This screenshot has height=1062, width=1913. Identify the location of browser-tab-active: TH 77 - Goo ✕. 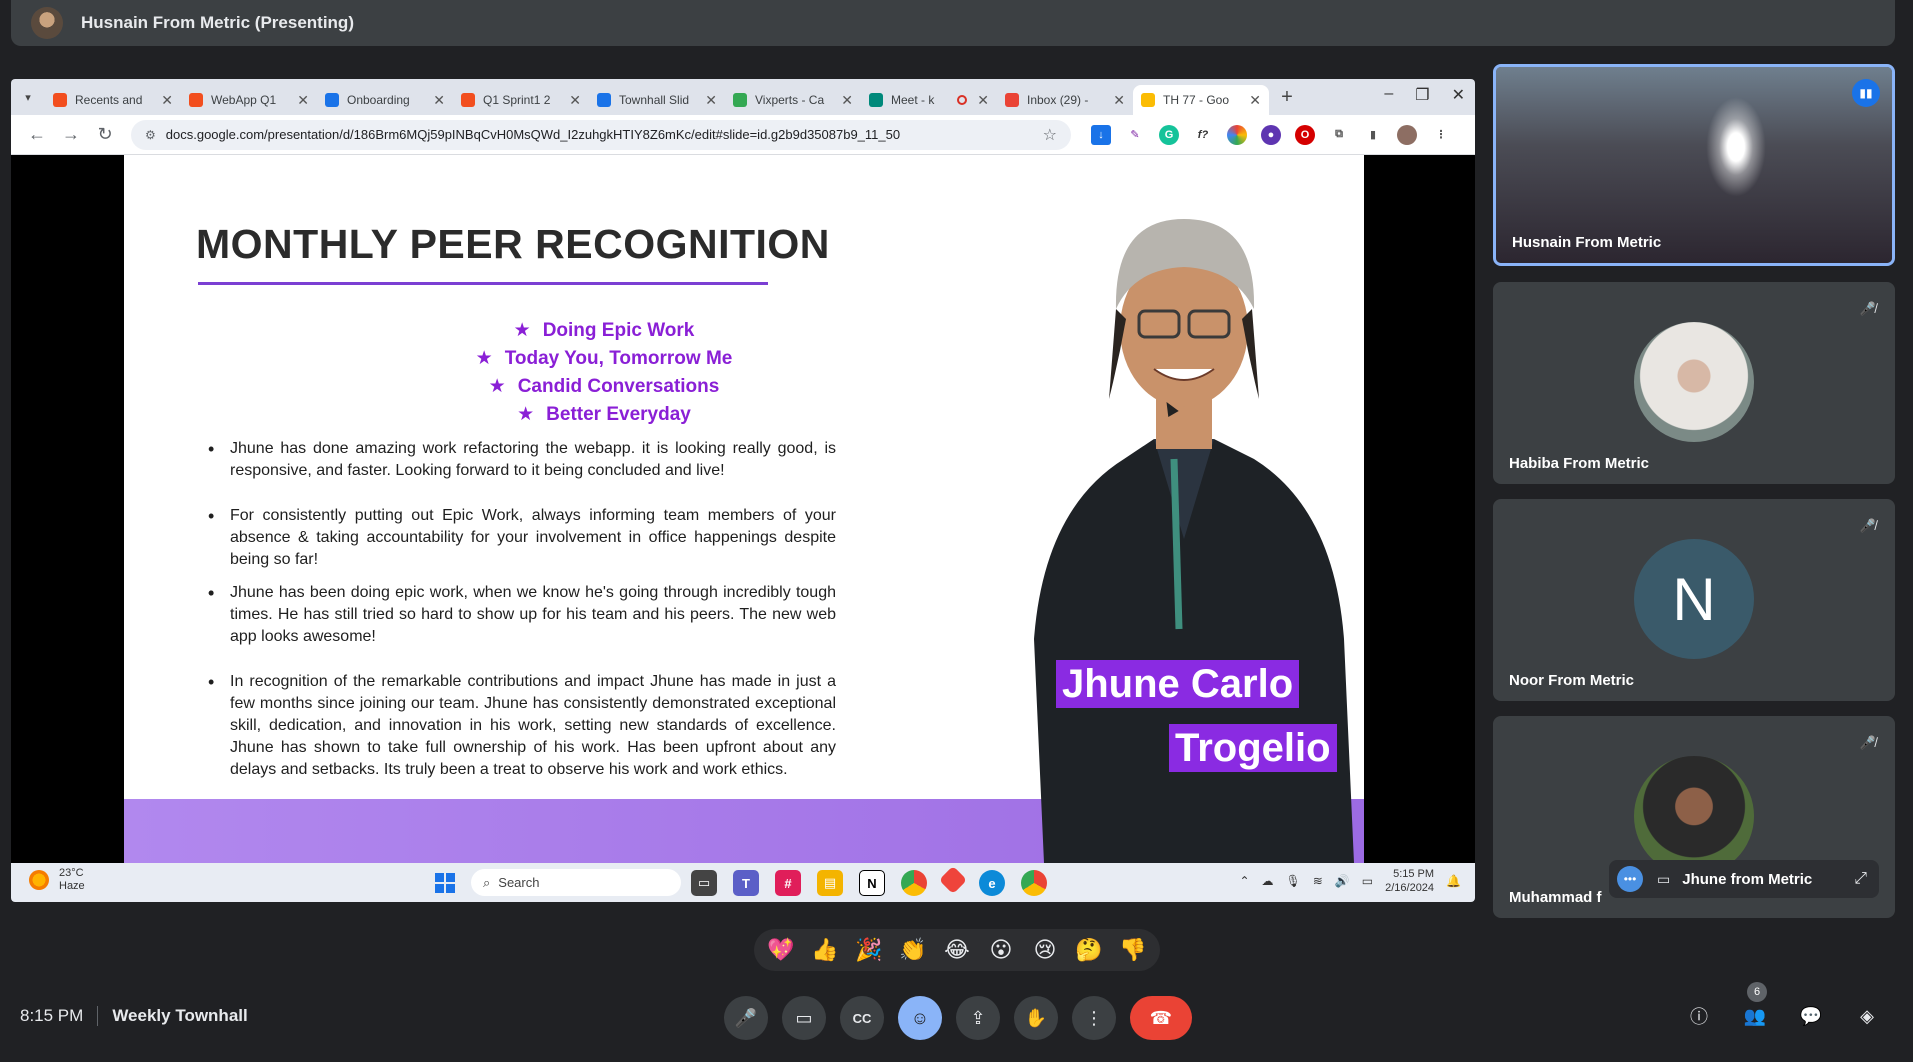
(1201, 100).